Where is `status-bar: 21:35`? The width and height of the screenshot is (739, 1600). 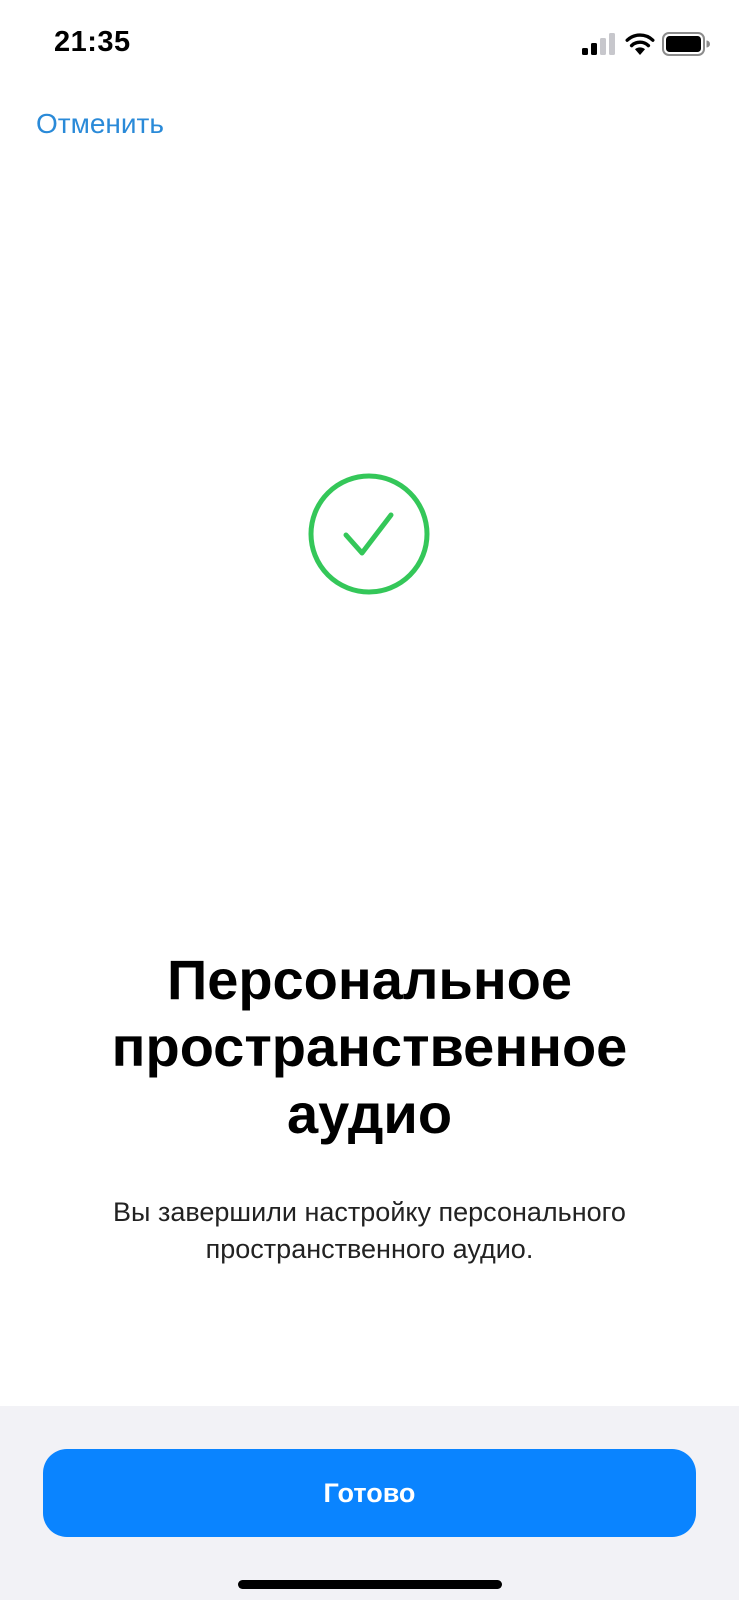
status-bar: 21:35 is located at coordinates (369, 45).